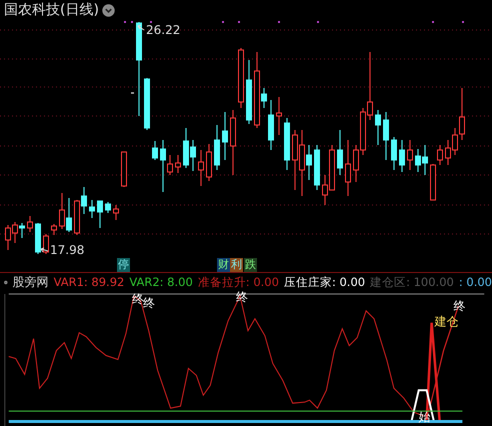  Describe the element at coordinates (250, 265) in the screenshot. I see `event-tag: 跌` at that location.